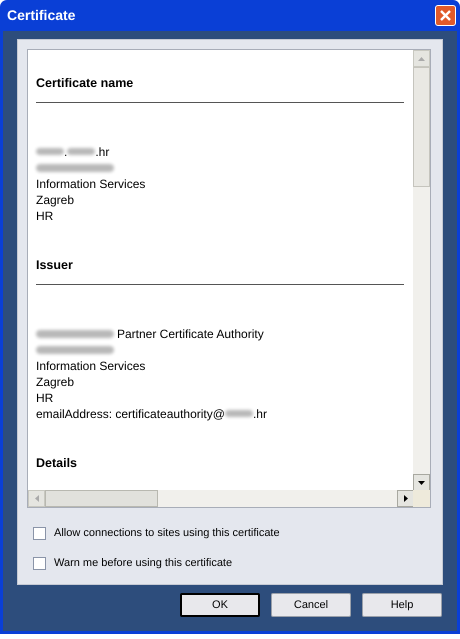 This screenshot has height=639, width=460. I want to click on scroll-down-button, so click(421, 482).